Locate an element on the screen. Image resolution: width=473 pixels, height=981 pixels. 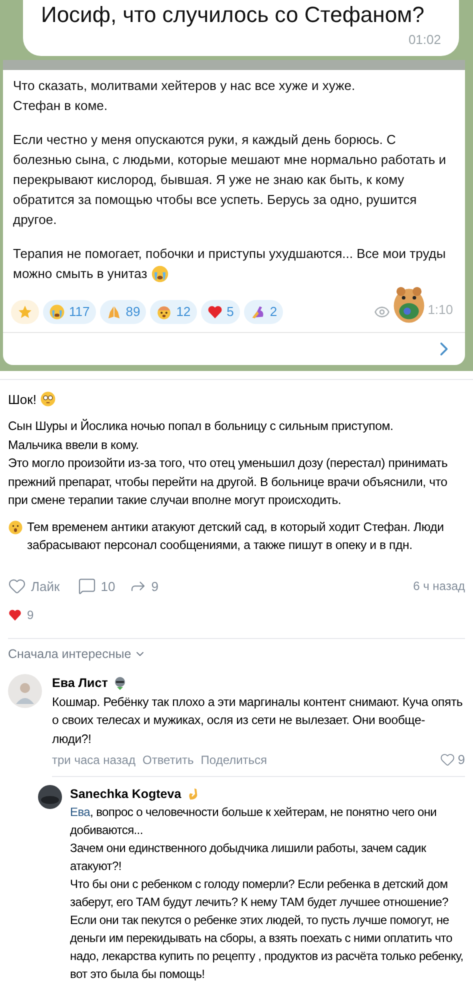
reaction-chip: 12 is located at coordinates (173, 312).